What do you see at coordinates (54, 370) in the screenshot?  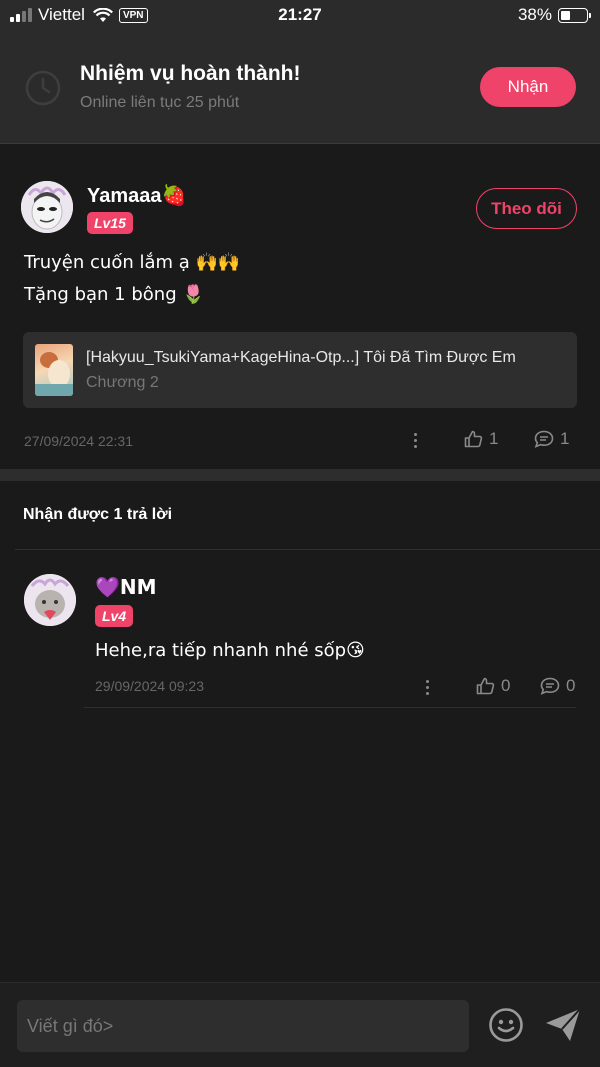 I see `story-cover-image` at bounding box center [54, 370].